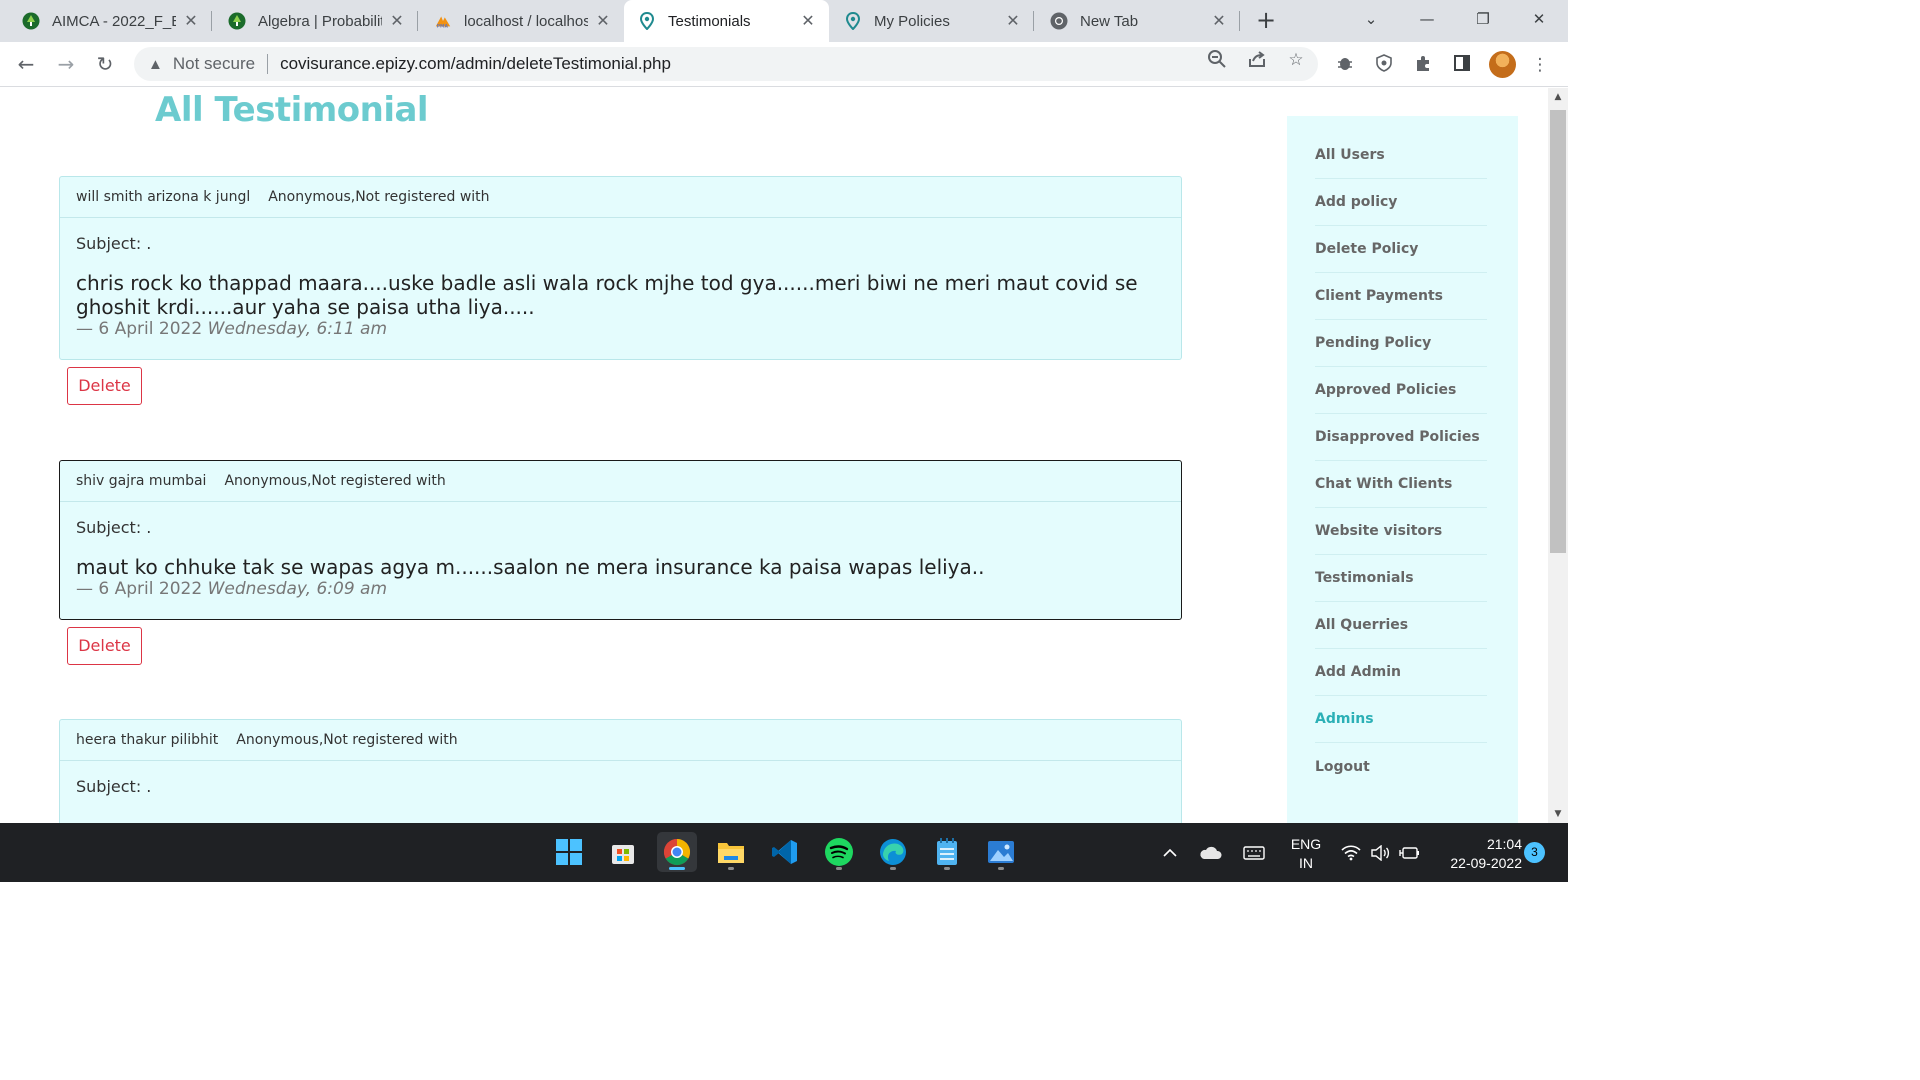 The width and height of the screenshot is (1920, 1080). What do you see at coordinates (320, 21) in the screenshot?
I see `tab-title: Algebra | Probabilit` at bounding box center [320, 21].